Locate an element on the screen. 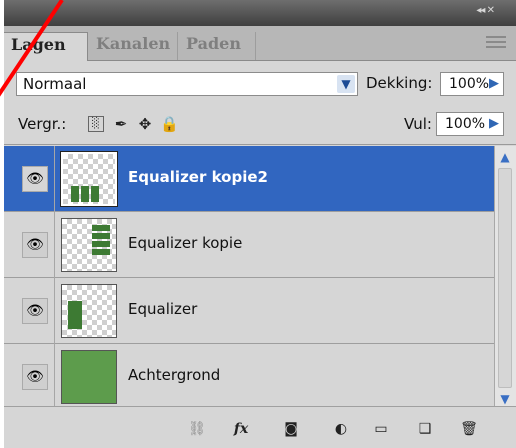 The height and width of the screenshot is (448, 516). panel-tabs: Lagen Kanalen Paden is located at coordinates (260, 43).